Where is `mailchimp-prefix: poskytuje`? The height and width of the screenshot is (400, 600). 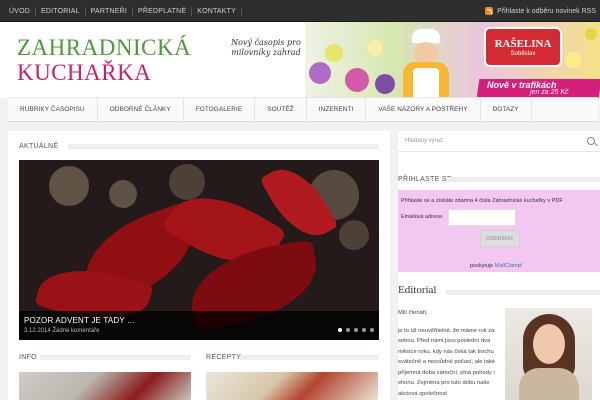 mailchimp-prefix: poskytuje is located at coordinates (482, 266).